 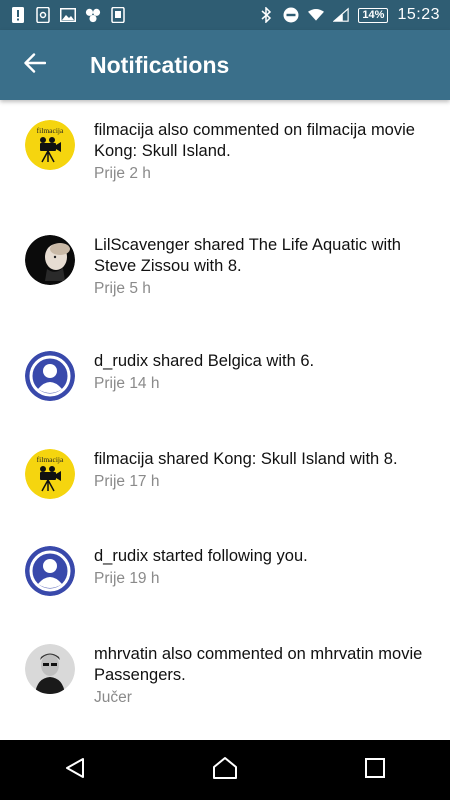 I want to click on status-bar: 14% 15:23, so click(x=225, y=15).